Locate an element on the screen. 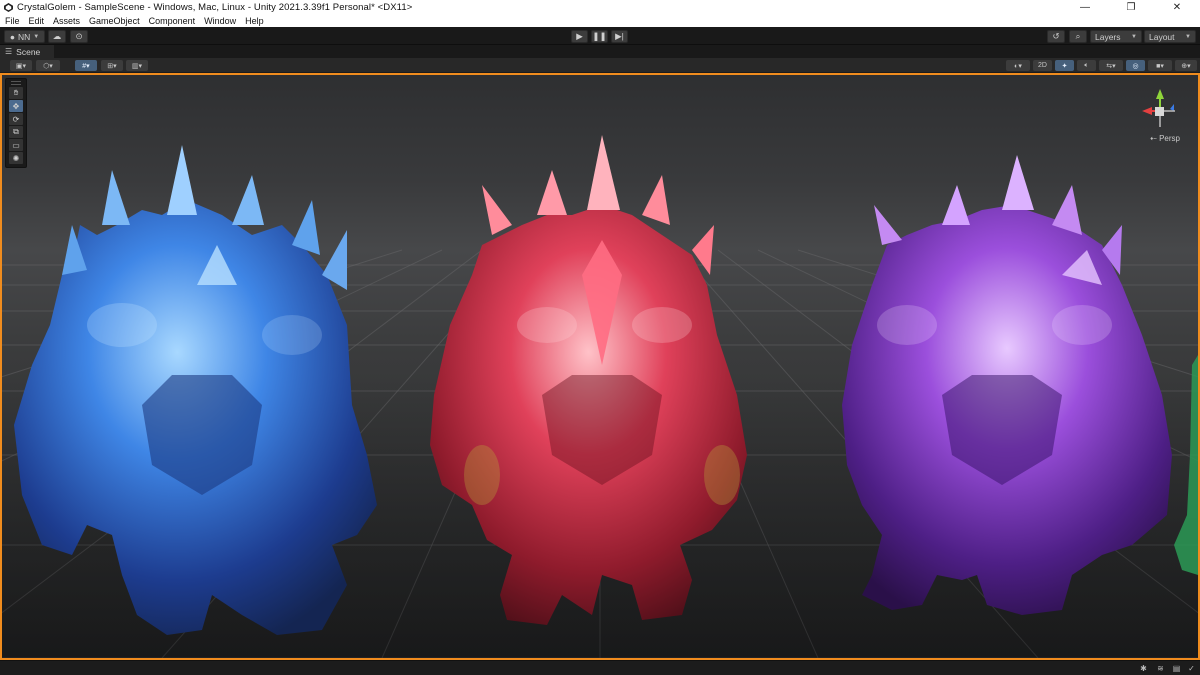 The height and width of the screenshot is (675, 1200). step-button: ▶| is located at coordinates (619, 36).